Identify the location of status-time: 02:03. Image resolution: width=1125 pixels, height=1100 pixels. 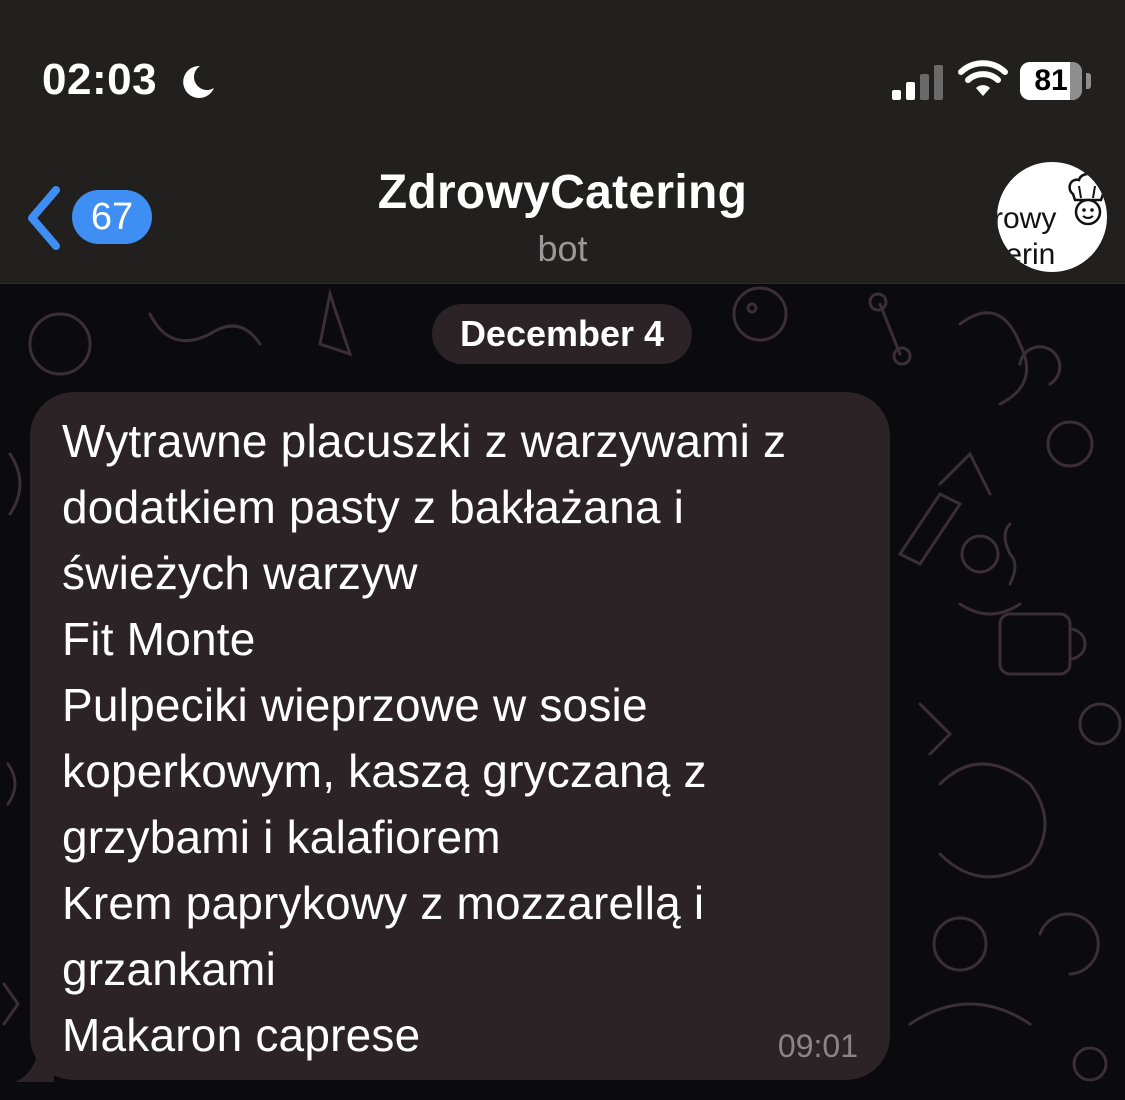
(100, 79).